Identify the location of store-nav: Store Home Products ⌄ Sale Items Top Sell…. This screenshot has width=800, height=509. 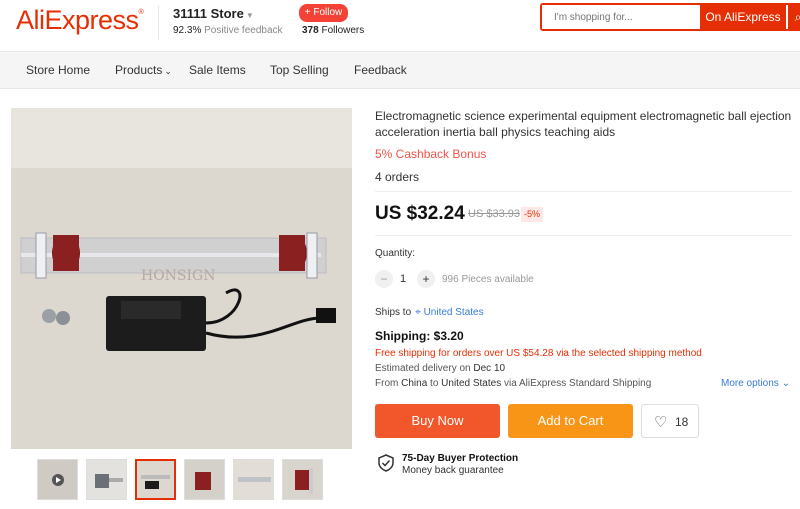
(400, 70).